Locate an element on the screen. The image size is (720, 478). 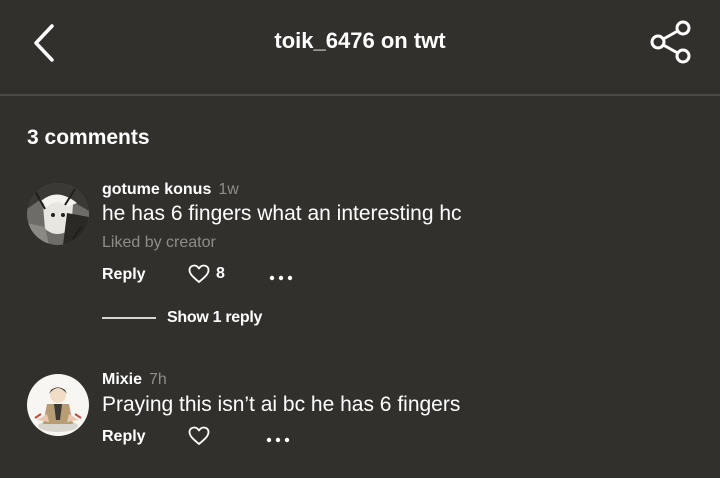
anime-avatar-image is located at coordinates (58, 214).